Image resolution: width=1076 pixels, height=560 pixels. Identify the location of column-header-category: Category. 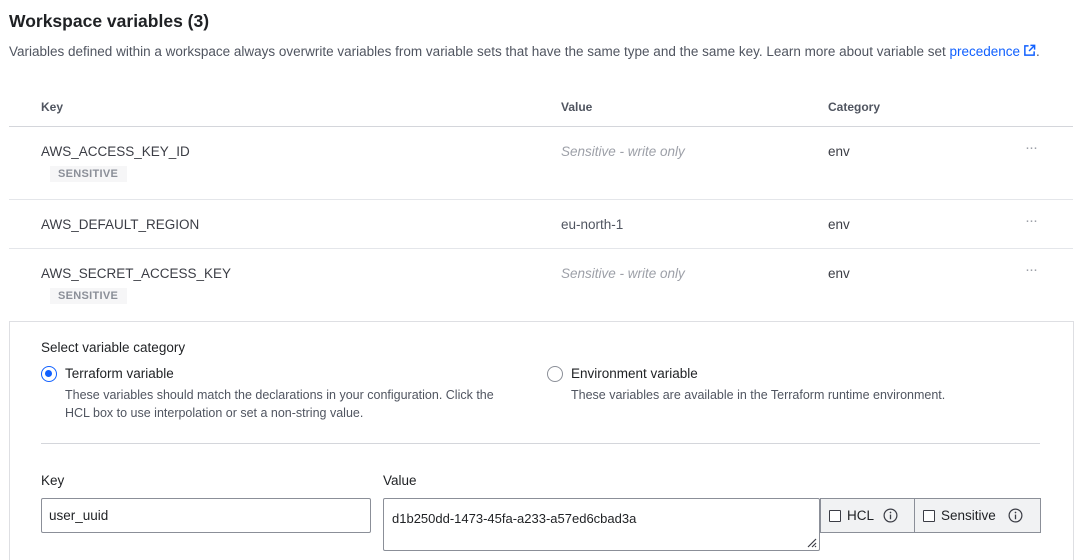
(854, 107).